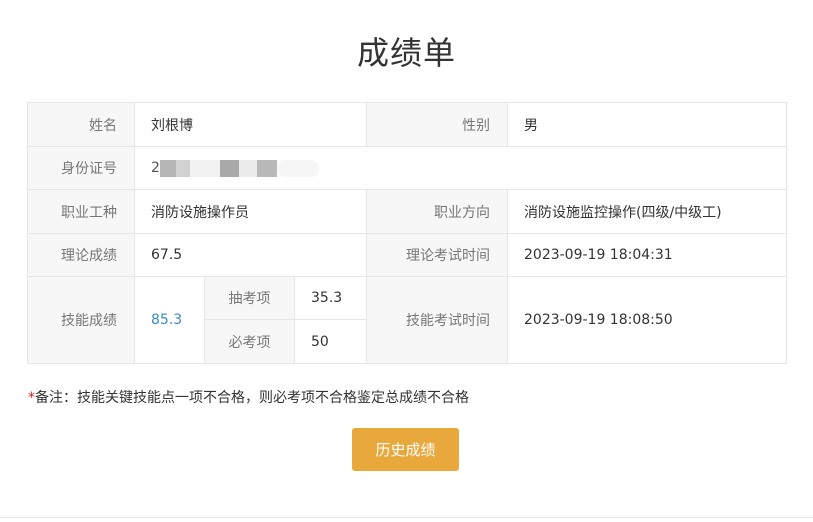 The height and width of the screenshot is (522, 813). I want to click on direction-value: 消防设施监控操作(四级/中级工), so click(647, 212).